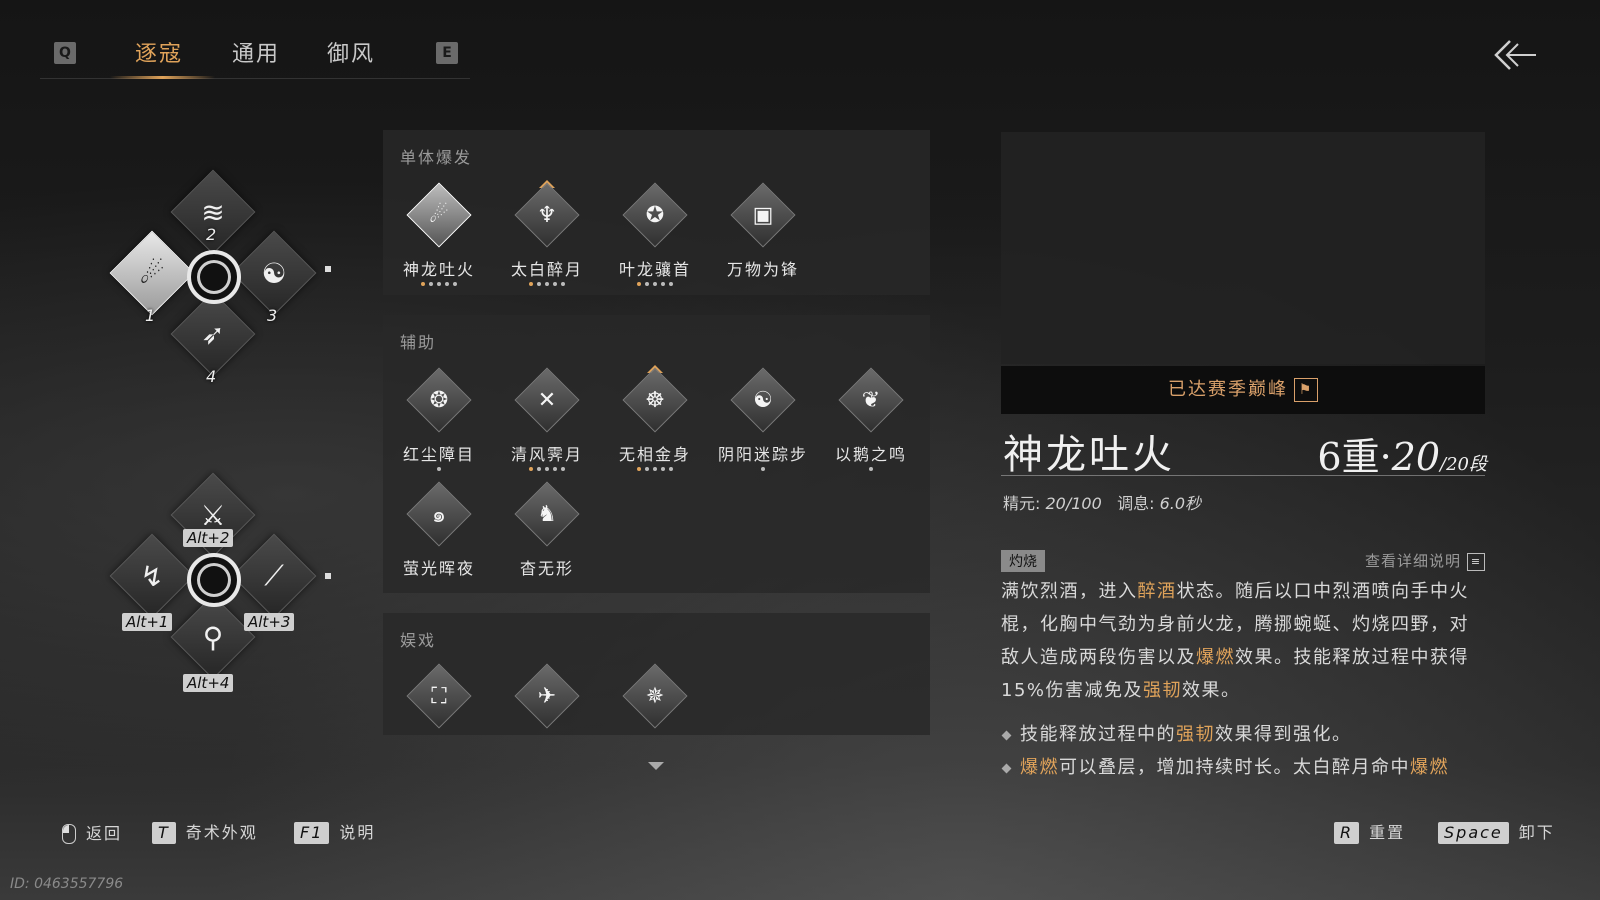 The width and height of the screenshot is (1600, 900). I want to click on appearance-key: T, so click(164, 833).